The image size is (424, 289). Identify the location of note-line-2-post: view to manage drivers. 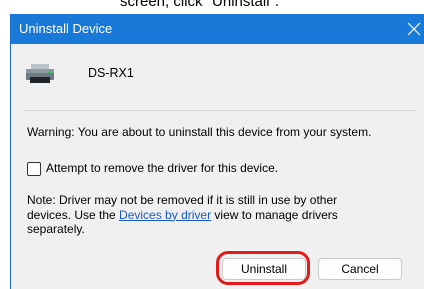
(274, 214).